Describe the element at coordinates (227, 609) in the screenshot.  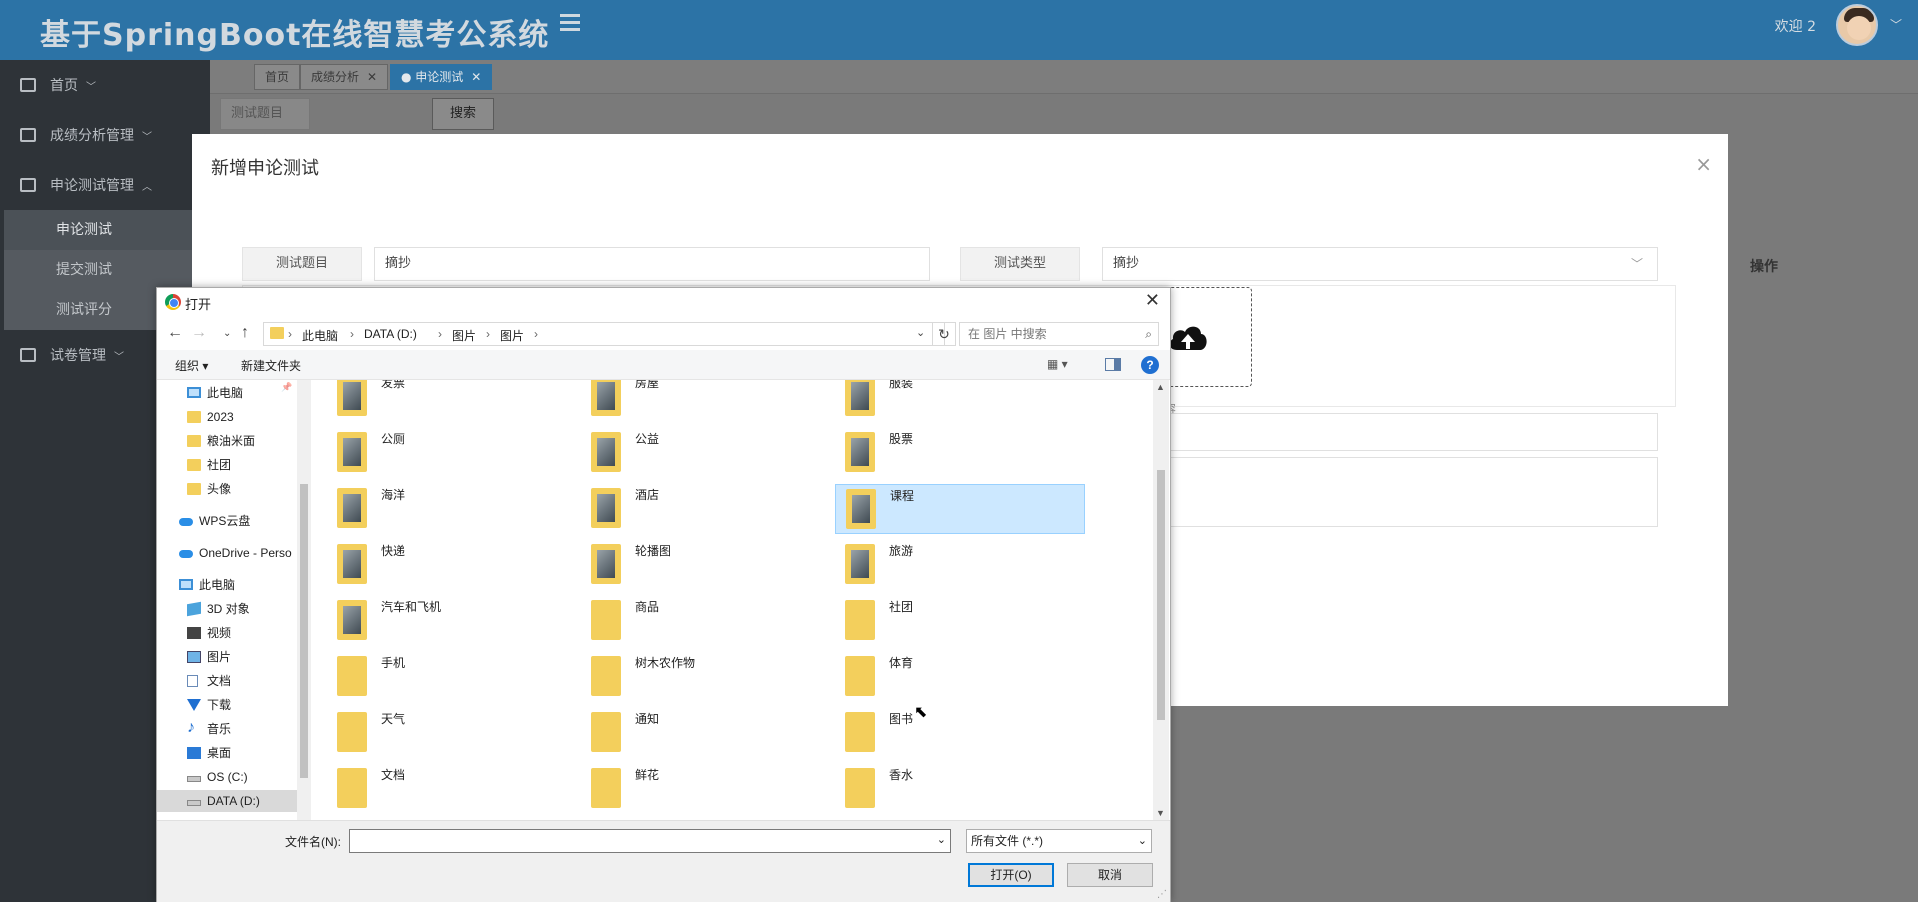
I see `nav-item: 3D 对象` at that location.